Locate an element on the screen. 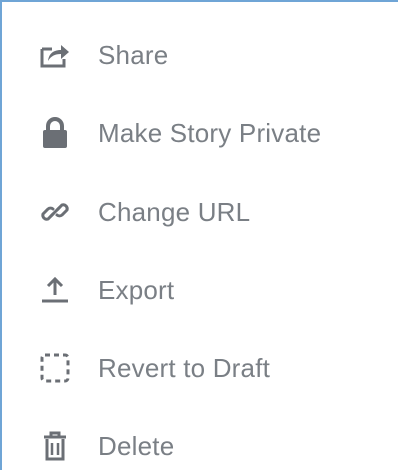  link-icon is located at coordinates (55, 212).